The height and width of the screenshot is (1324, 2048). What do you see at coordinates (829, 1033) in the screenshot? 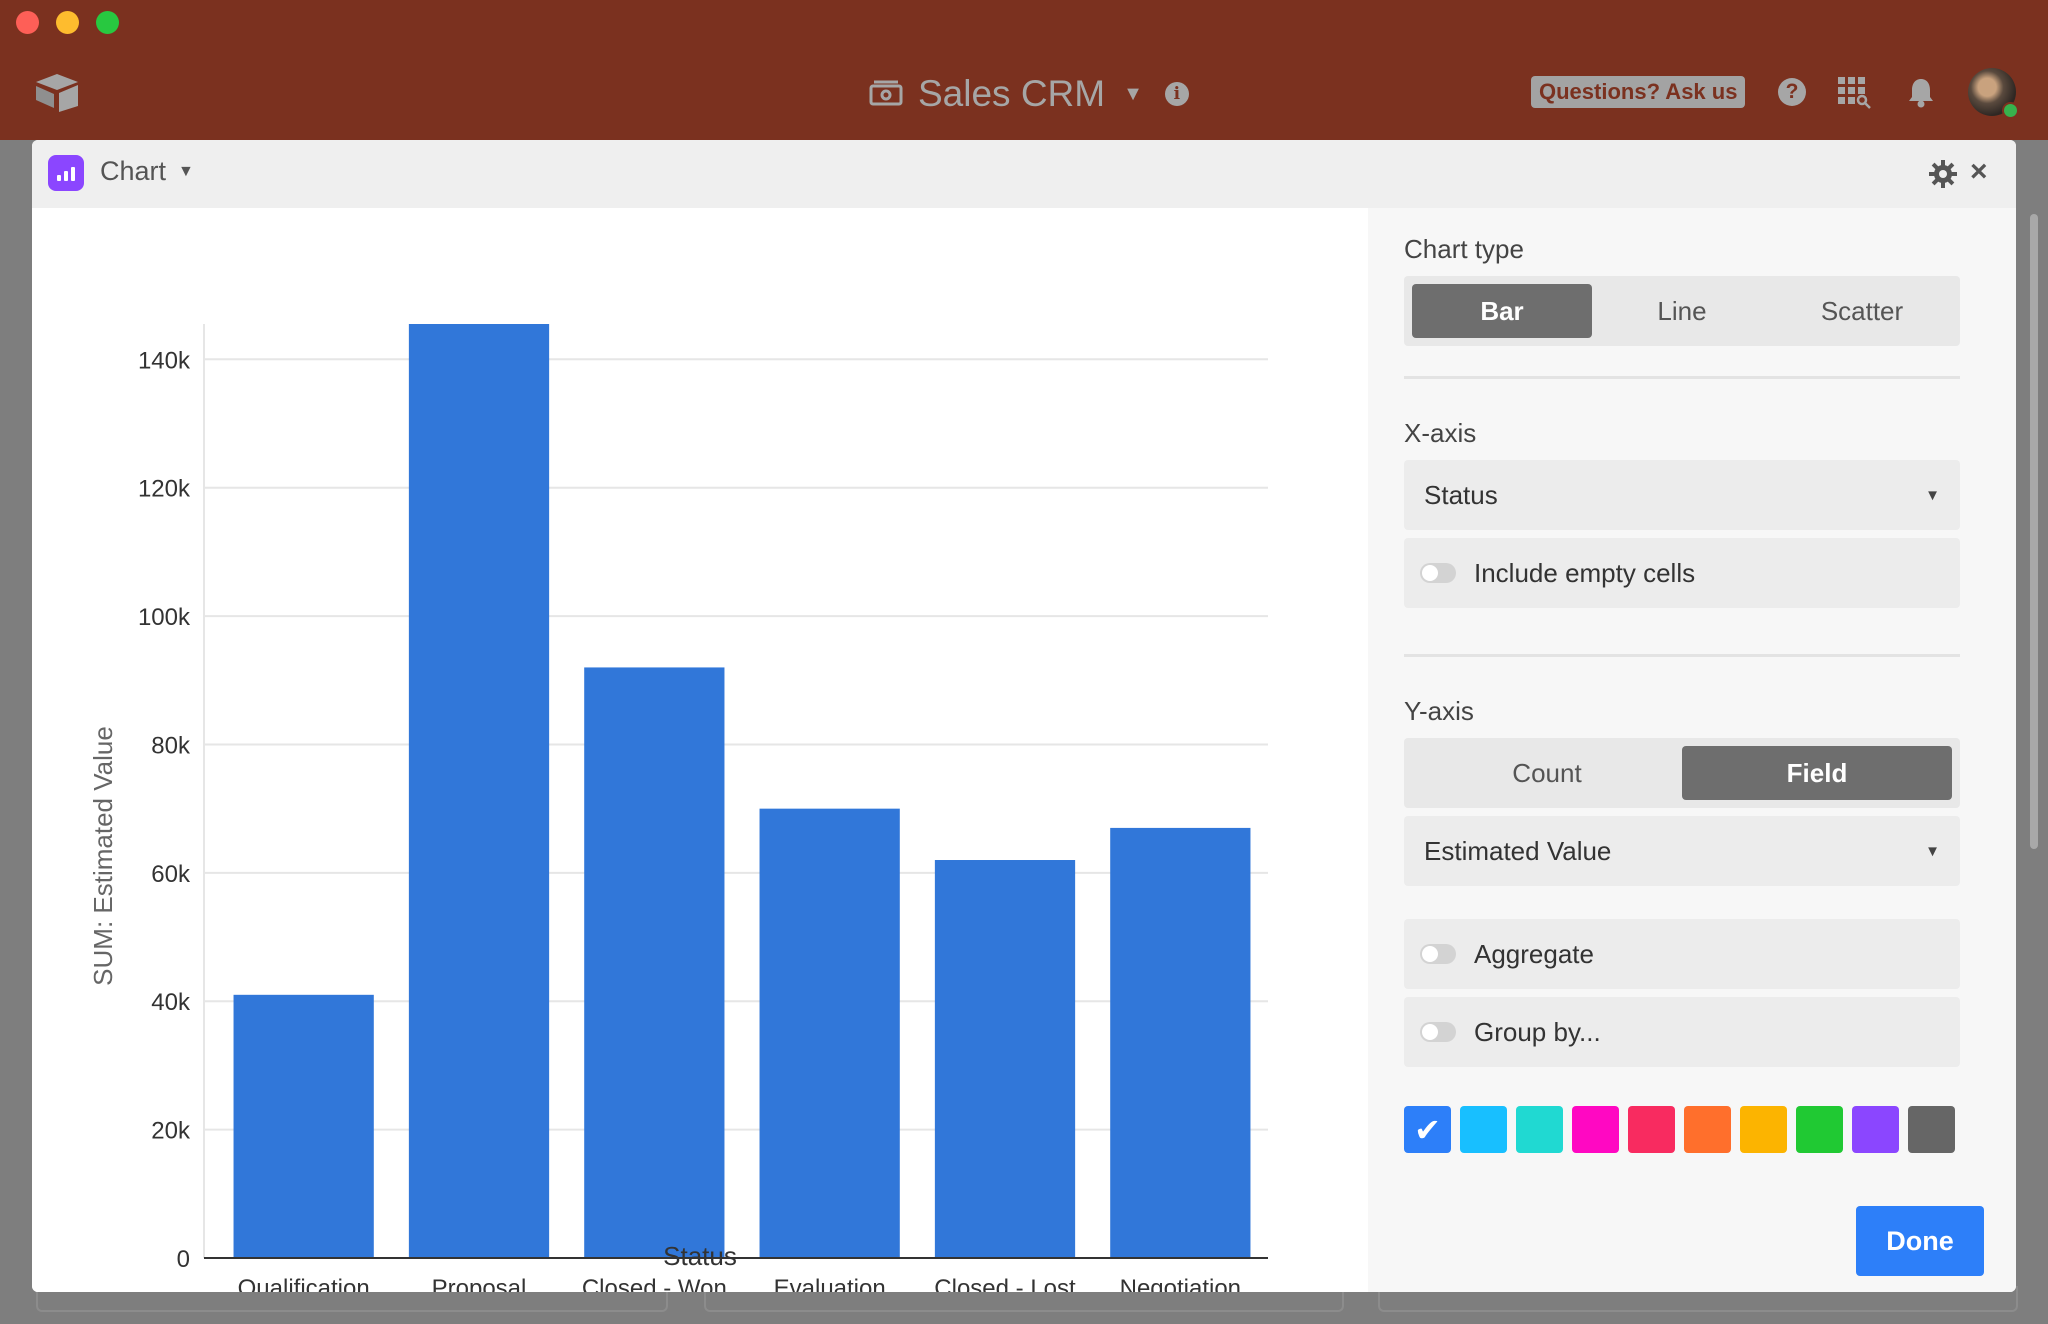
I see `bar-evaluation` at bounding box center [829, 1033].